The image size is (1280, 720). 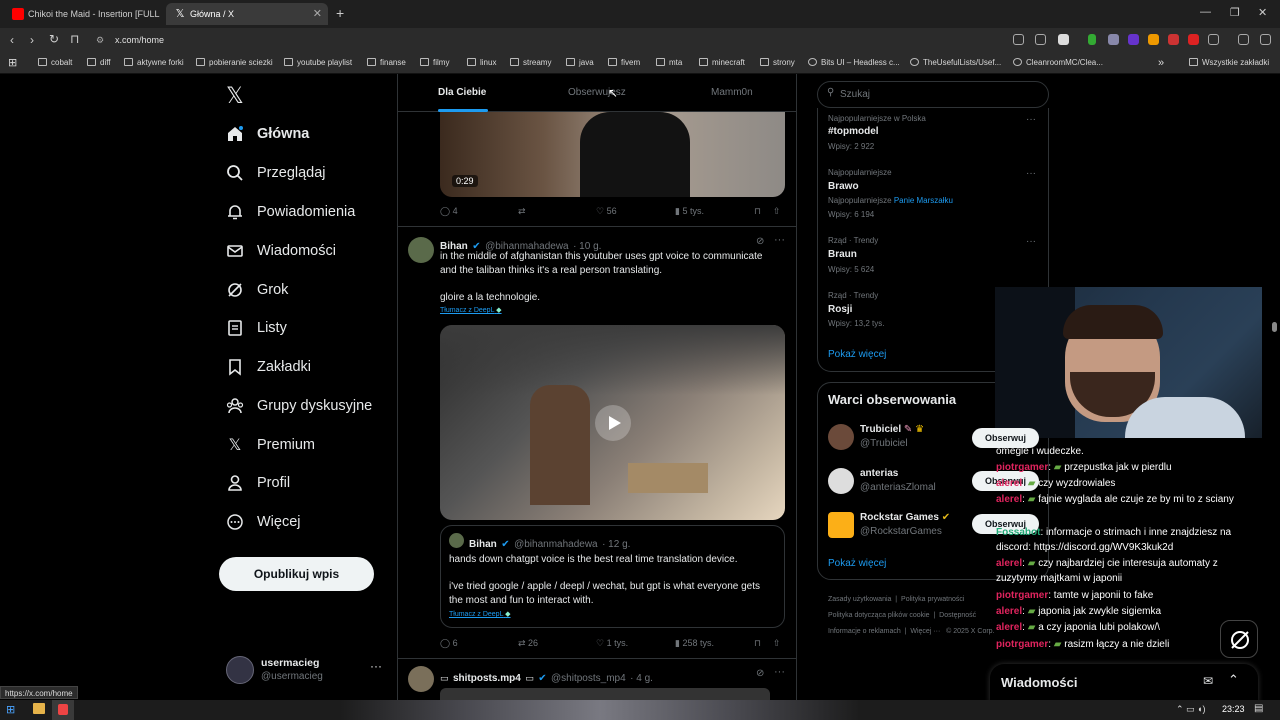 I want to click on reply-button: ◯ 4, so click(x=449, y=211).